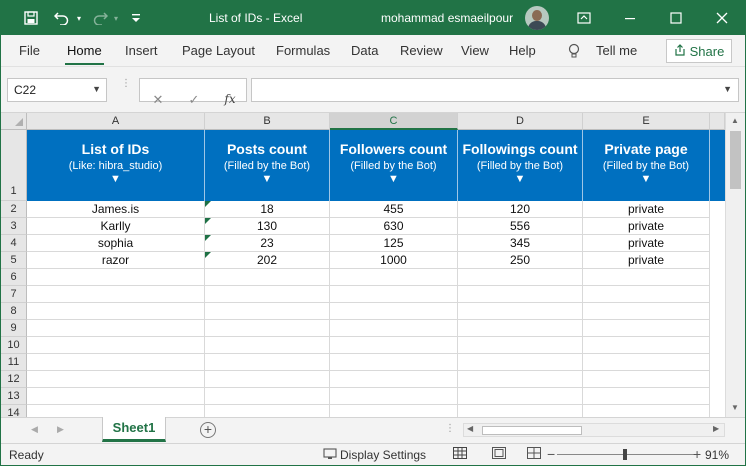  I want to click on row-header-2: 2, so click(14, 209).